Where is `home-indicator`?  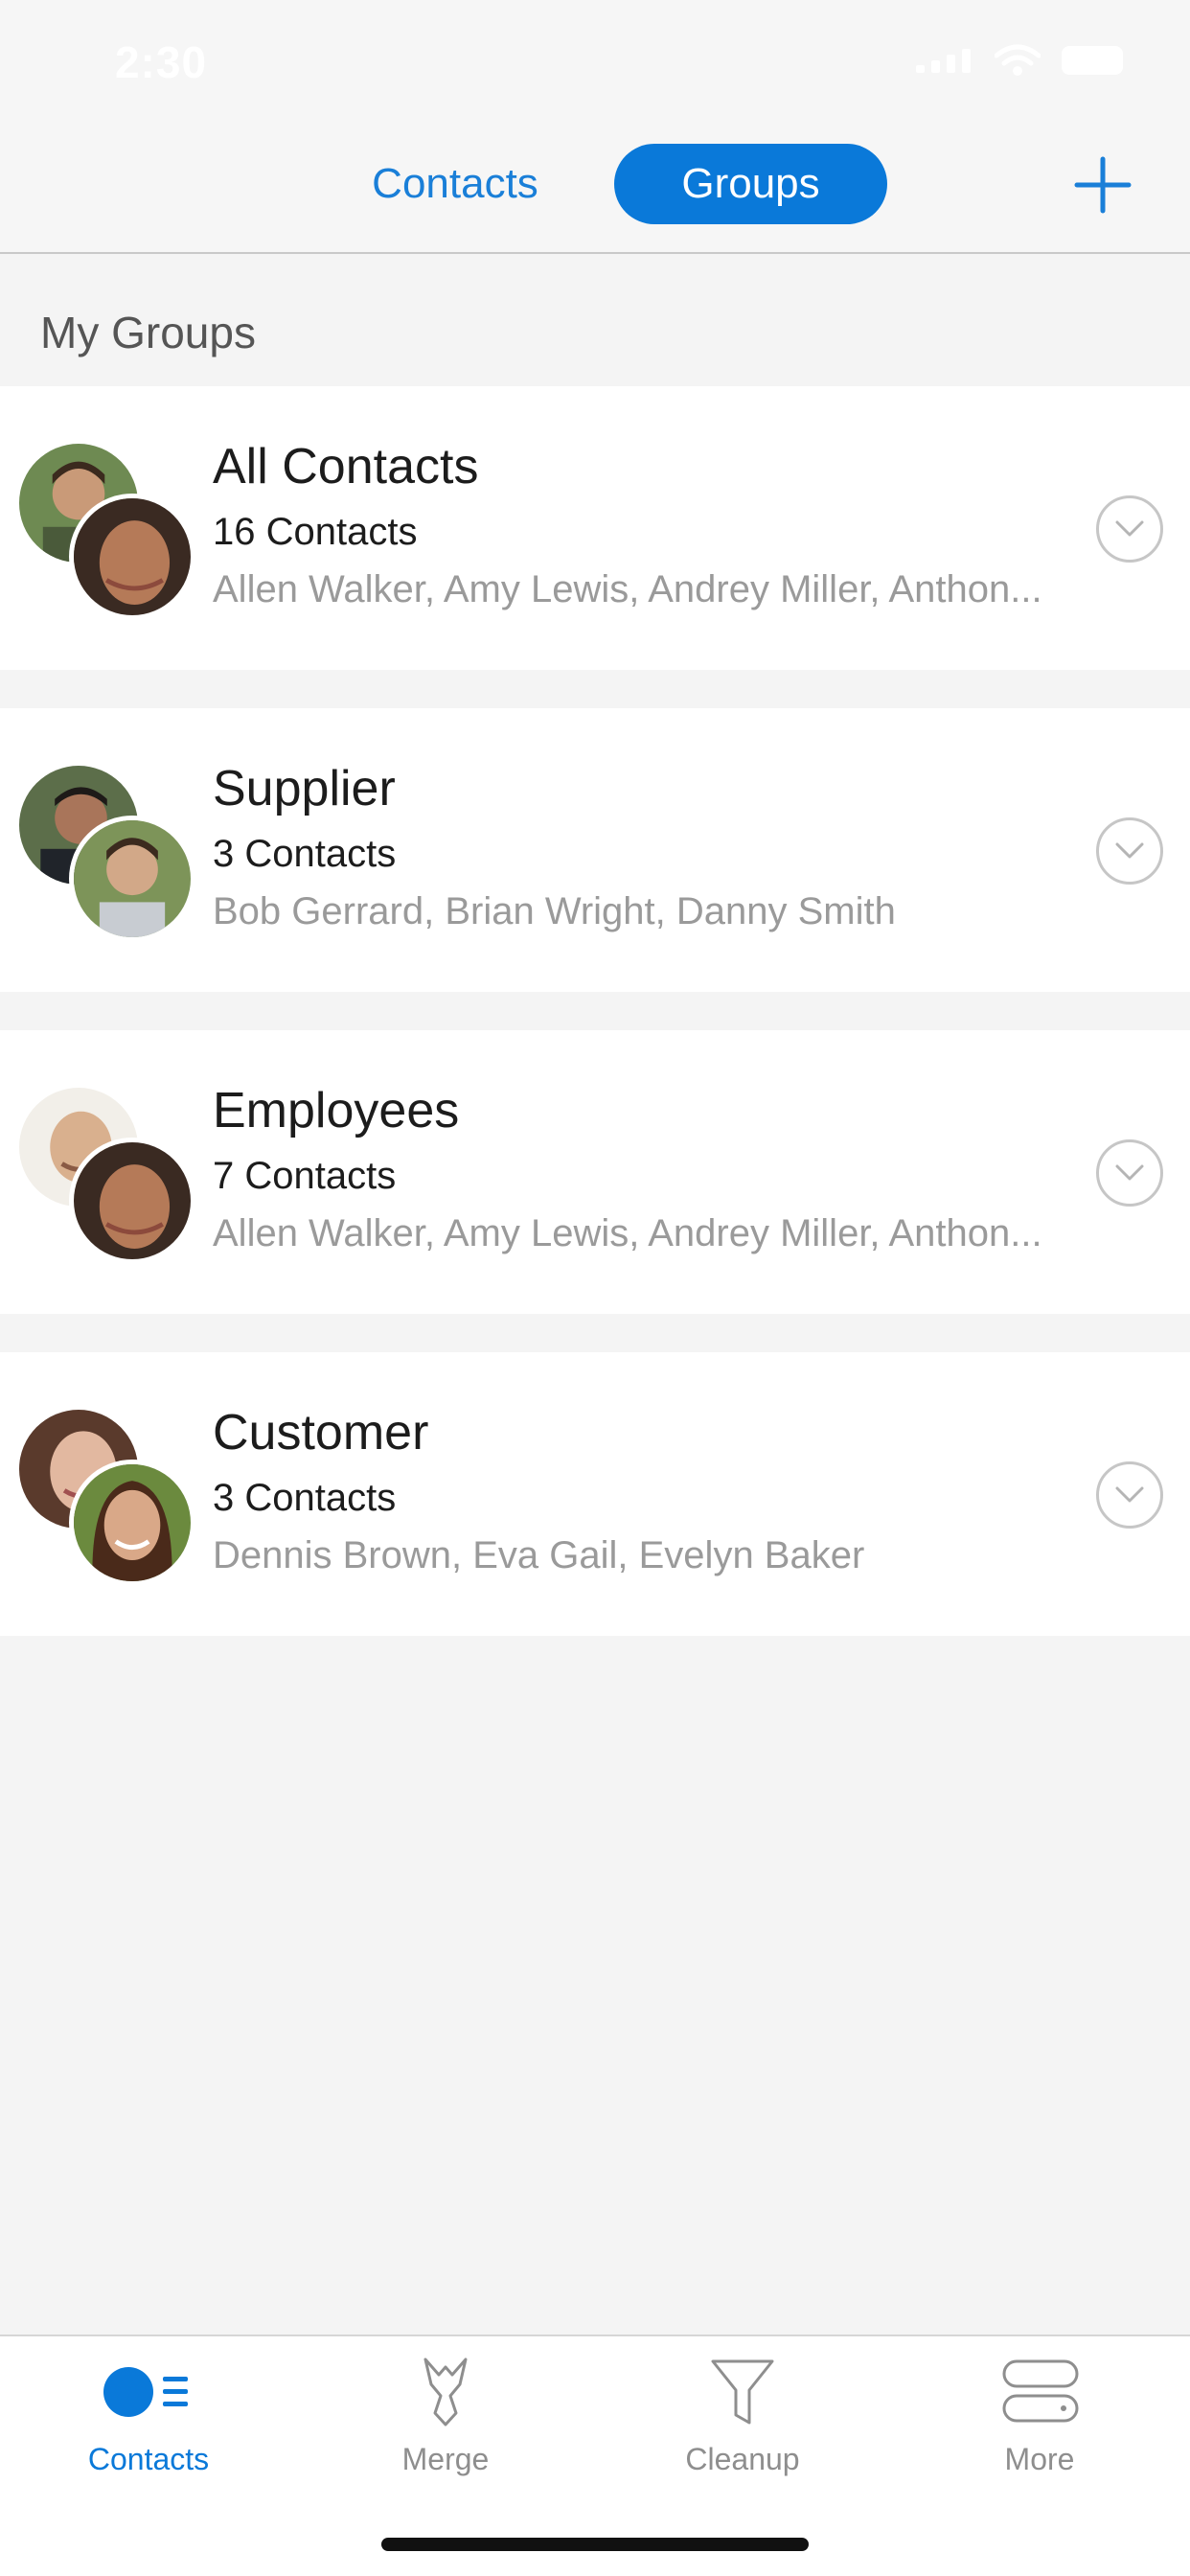
home-indicator is located at coordinates (595, 2544).